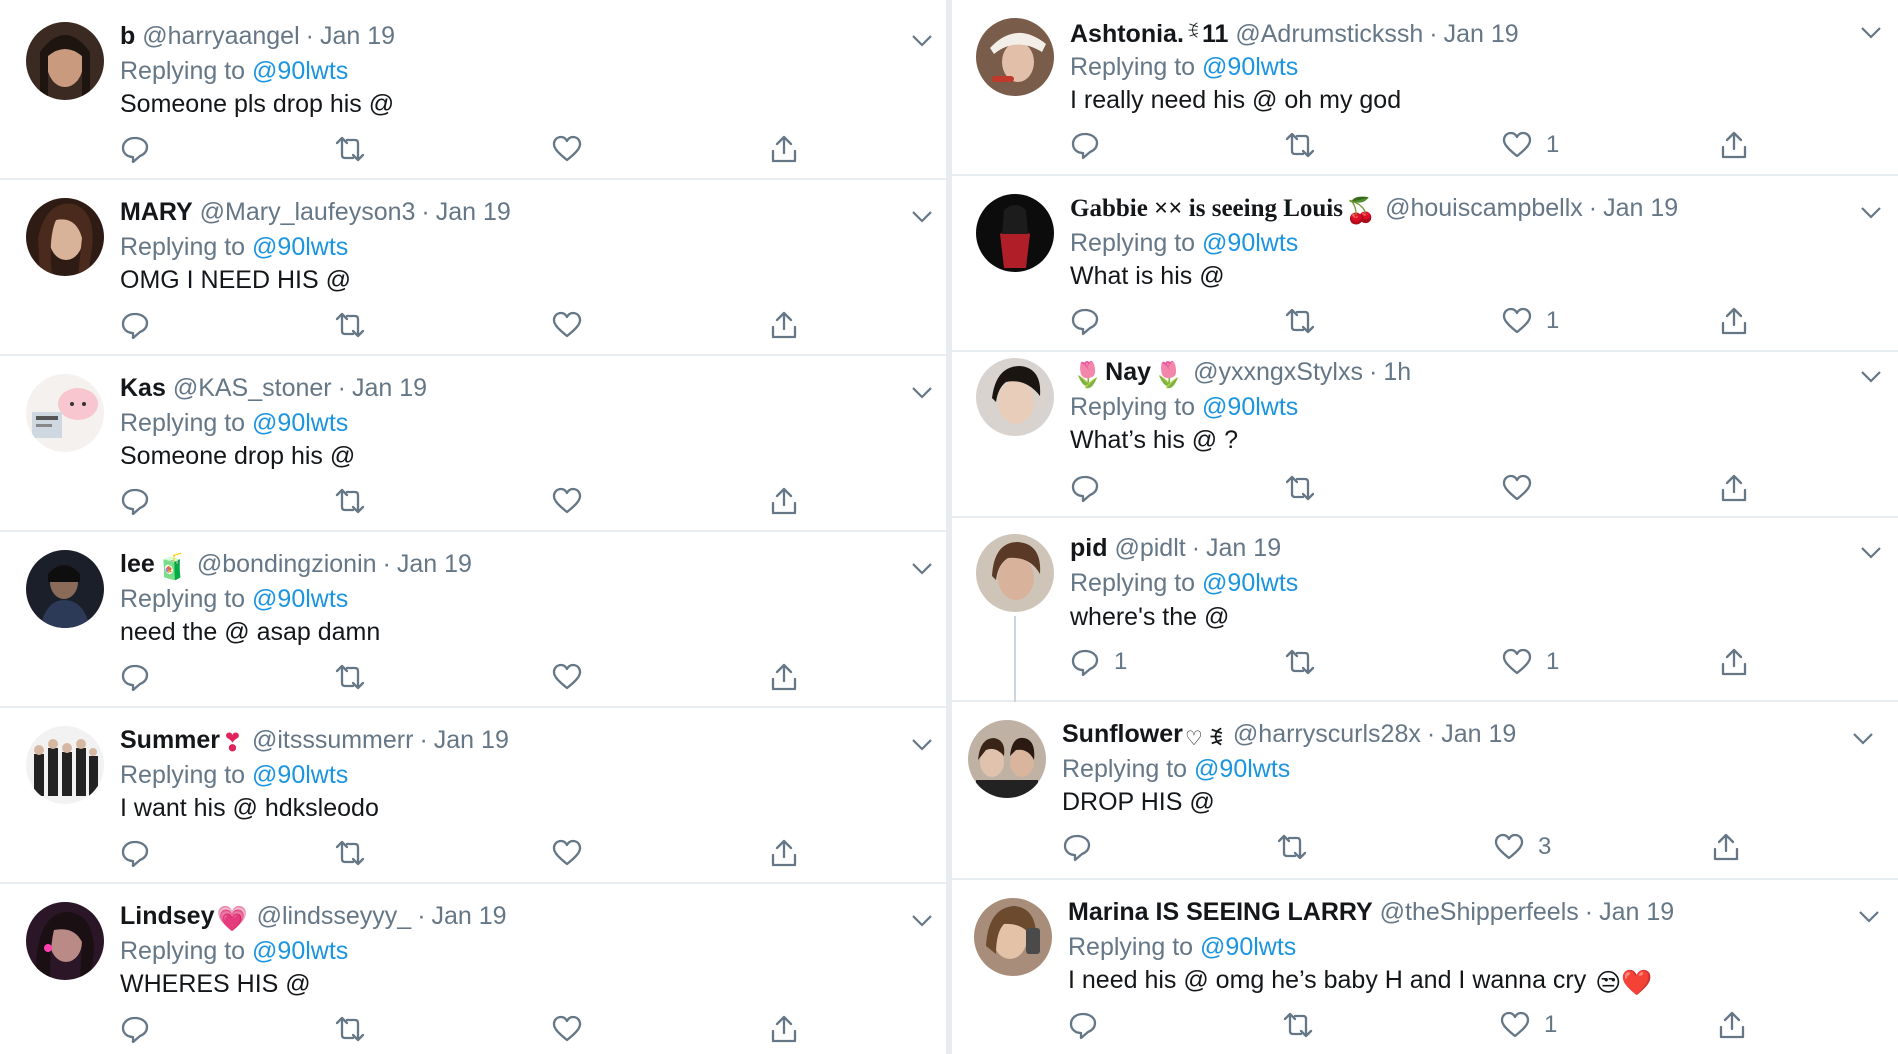  I want to click on user-handle: @houiscampbellx, so click(1484, 208).